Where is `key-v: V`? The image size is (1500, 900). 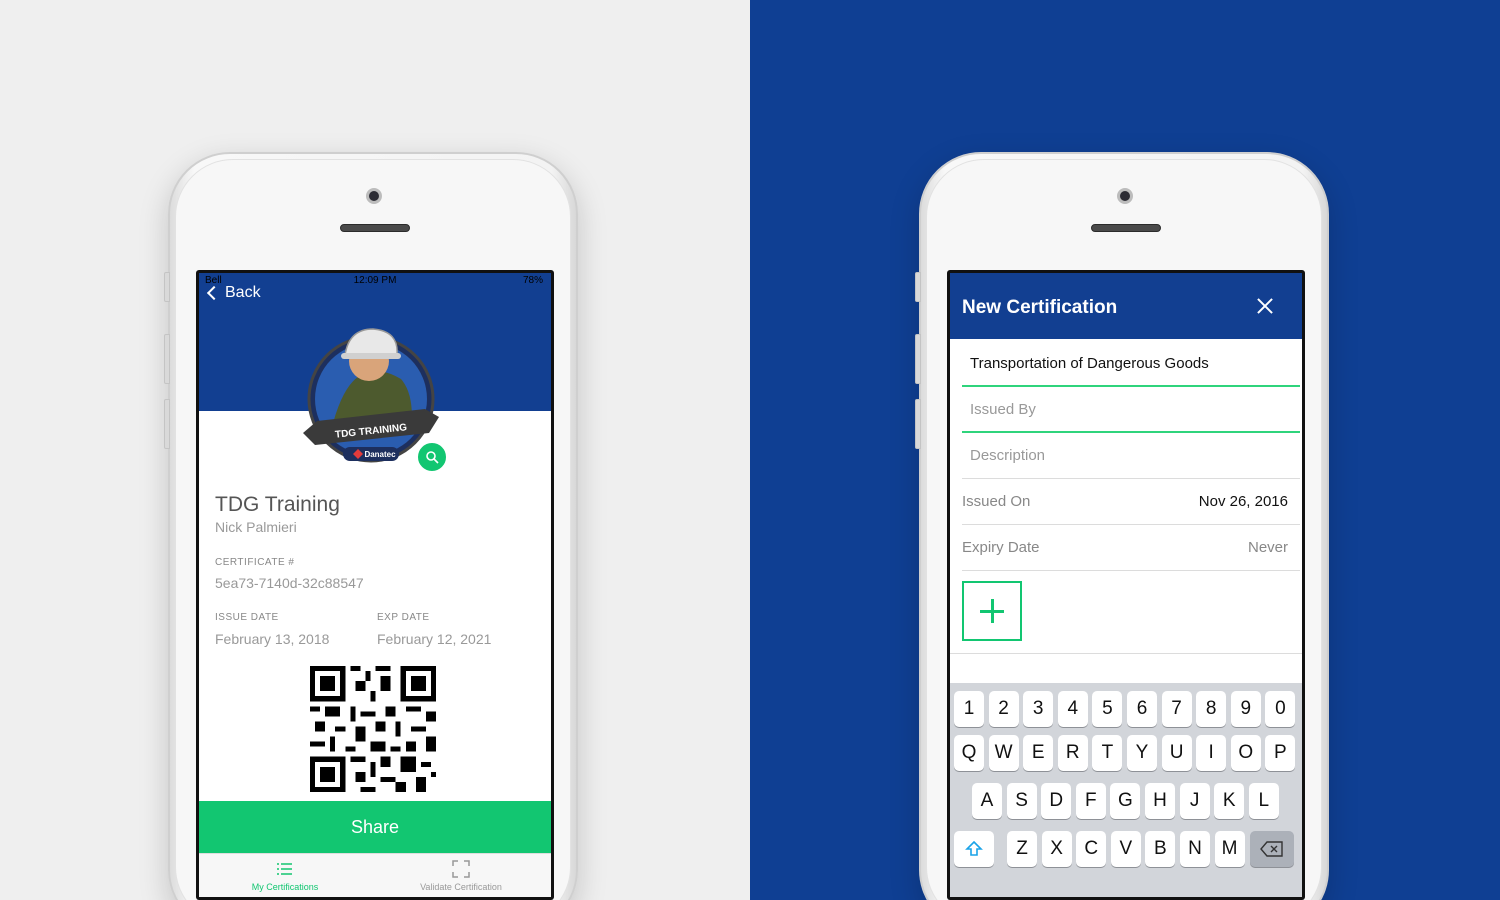 key-v: V is located at coordinates (1125, 849).